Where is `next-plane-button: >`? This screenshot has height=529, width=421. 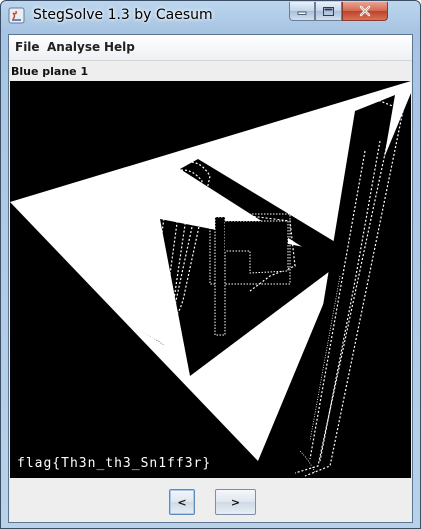
next-plane-button: > is located at coordinates (235, 502).